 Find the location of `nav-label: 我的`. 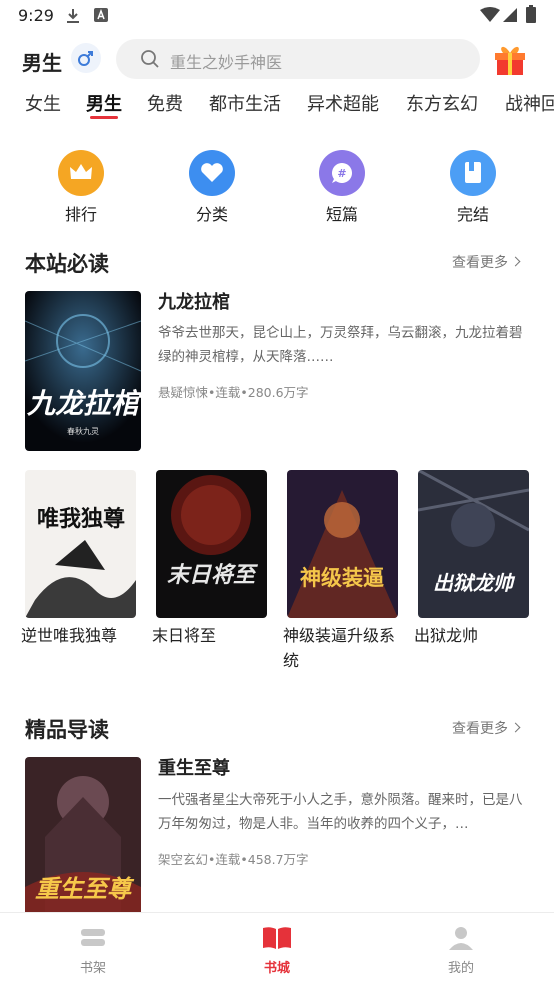

nav-label: 我的 is located at coordinates (460, 968).